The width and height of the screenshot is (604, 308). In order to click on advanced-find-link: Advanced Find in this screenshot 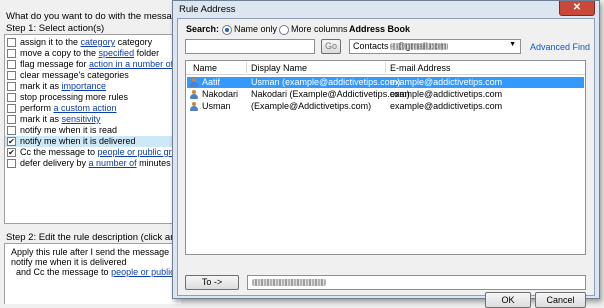, I will do `click(560, 47)`.